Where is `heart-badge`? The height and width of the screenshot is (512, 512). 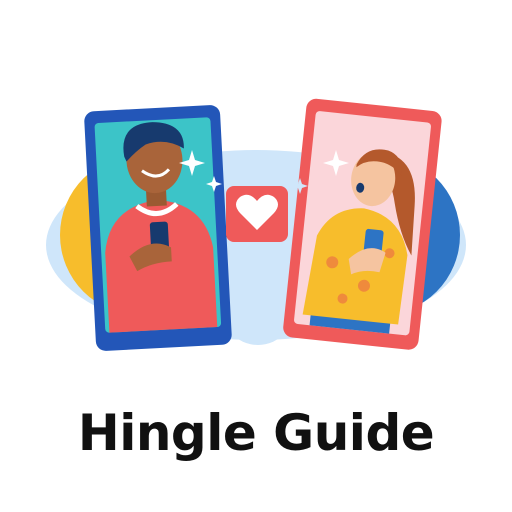 heart-badge is located at coordinates (257, 214).